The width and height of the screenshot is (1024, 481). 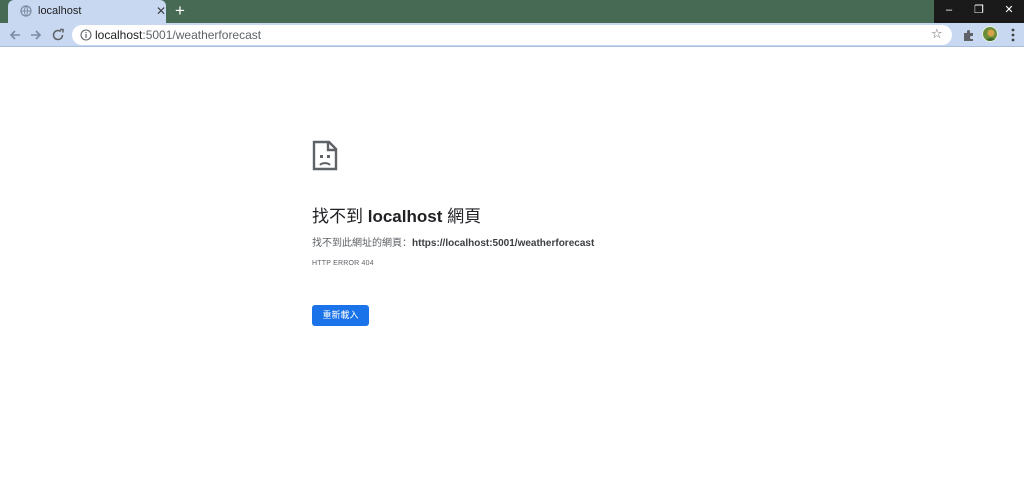 I want to click on error-code: HTTP ERROR 404, so click(x=343, y=263).